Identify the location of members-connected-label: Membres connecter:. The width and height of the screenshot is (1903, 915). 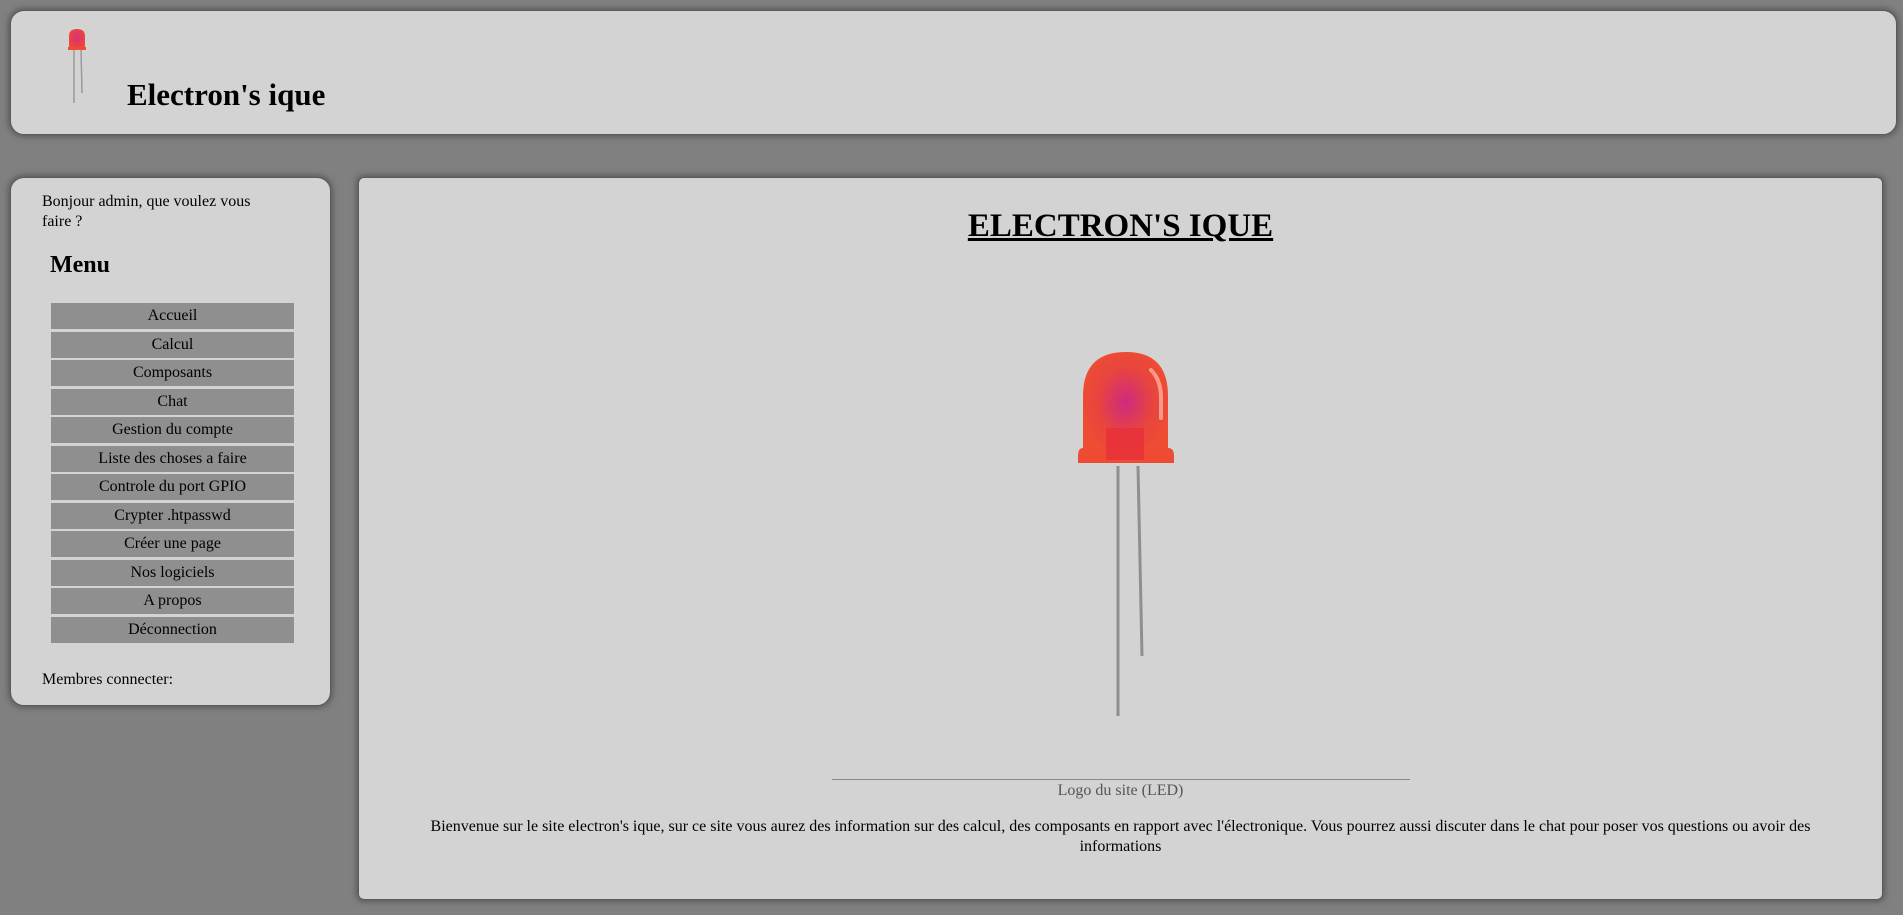
(108, 679).